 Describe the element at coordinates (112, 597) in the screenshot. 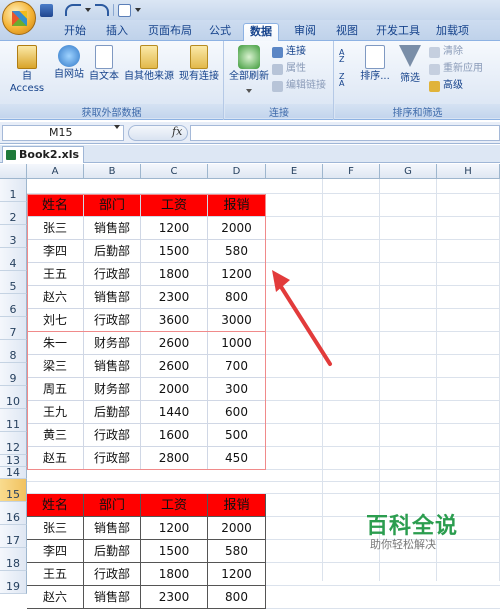

I see `table2-cell: 销售部` at that location.